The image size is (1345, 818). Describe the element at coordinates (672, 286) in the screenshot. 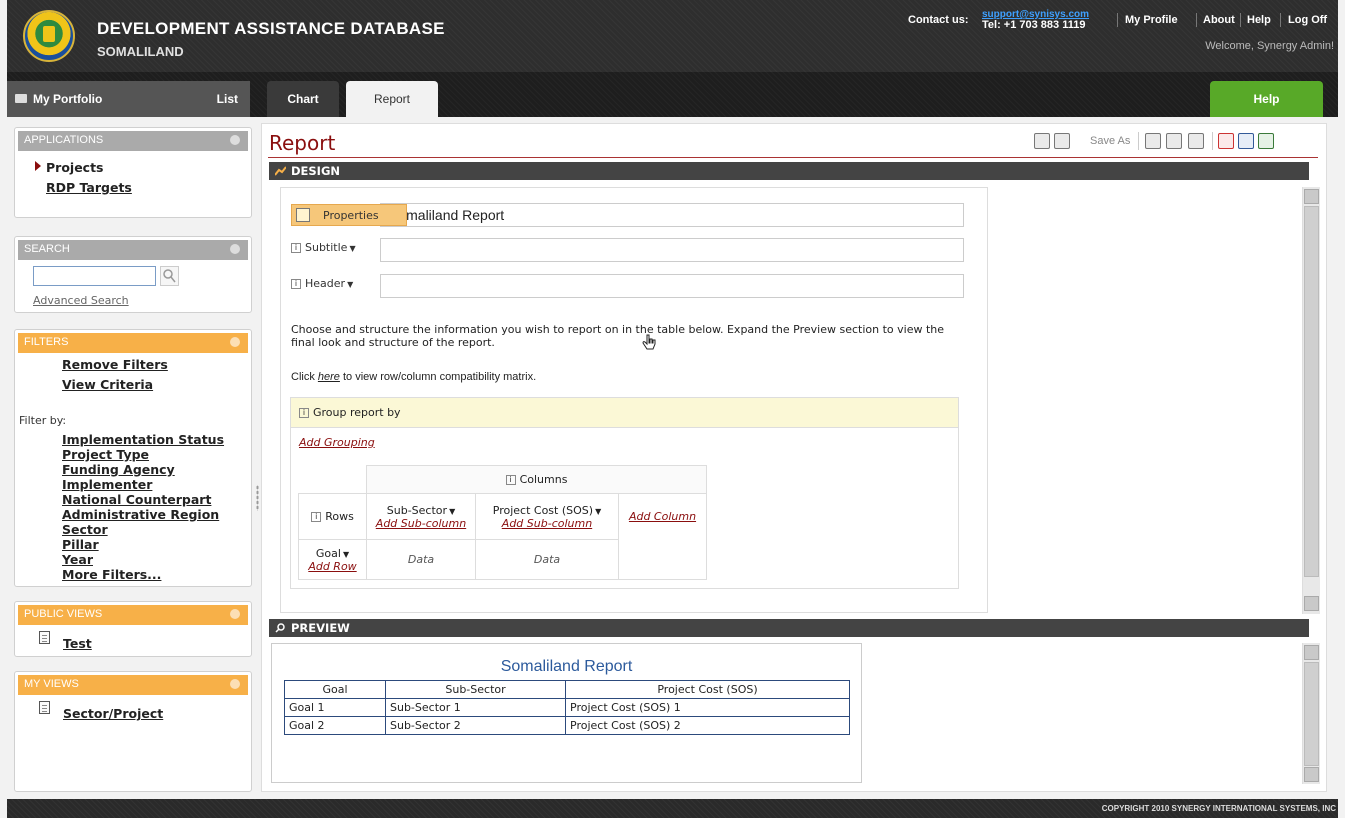

I see `header-input` at that location.